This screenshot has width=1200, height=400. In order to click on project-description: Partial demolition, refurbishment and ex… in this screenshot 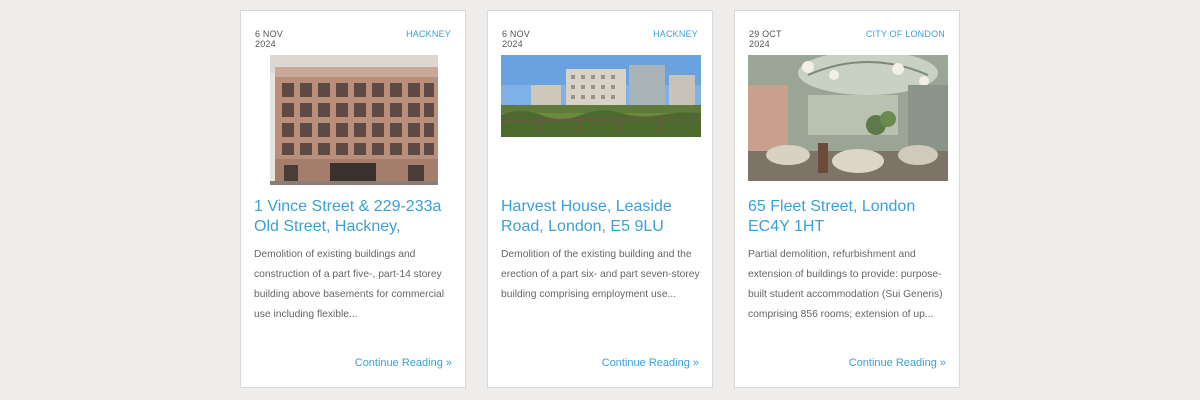, I will do `click(845, 284)`.